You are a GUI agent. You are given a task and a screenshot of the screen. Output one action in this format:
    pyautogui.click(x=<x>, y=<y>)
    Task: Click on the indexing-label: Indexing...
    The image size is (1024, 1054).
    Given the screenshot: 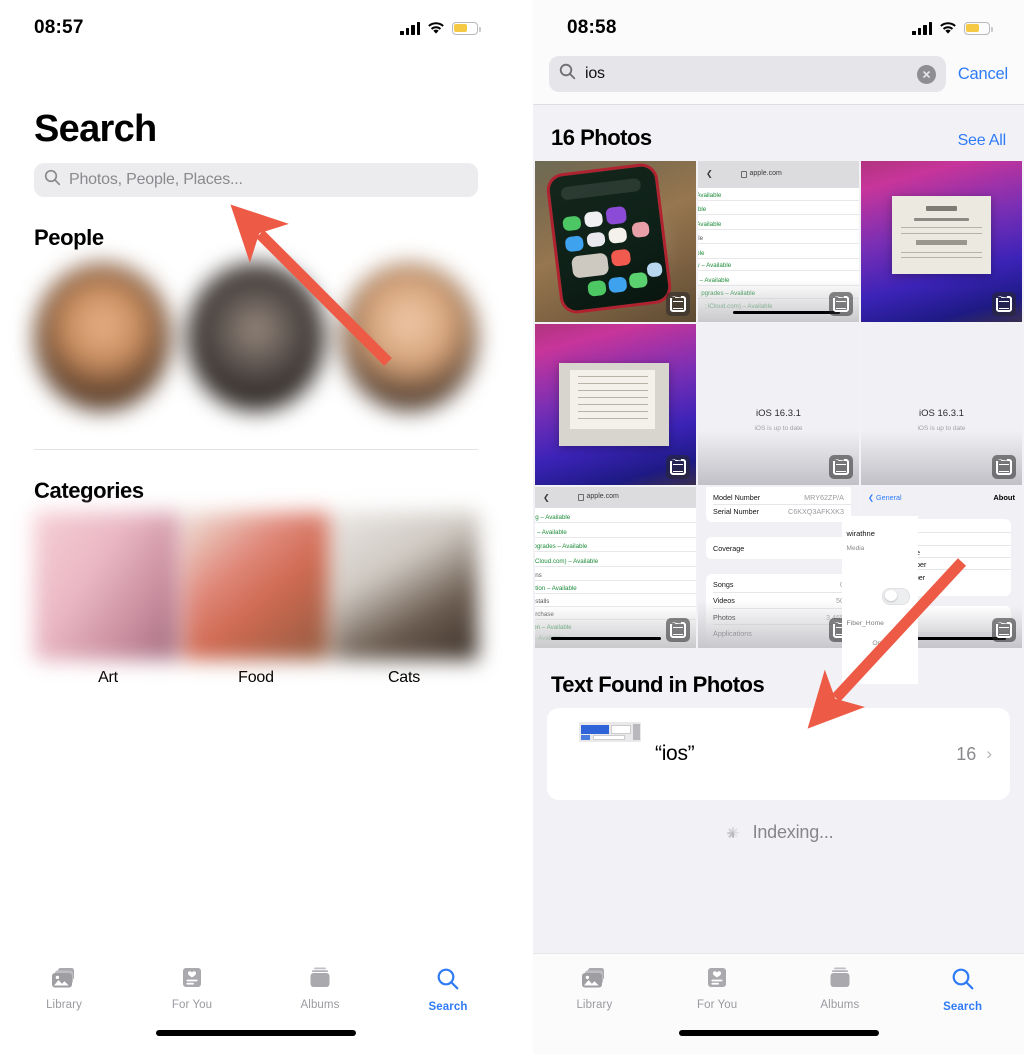 What is the action you would take?
    pyautogui.click(x=793, y=832)
    